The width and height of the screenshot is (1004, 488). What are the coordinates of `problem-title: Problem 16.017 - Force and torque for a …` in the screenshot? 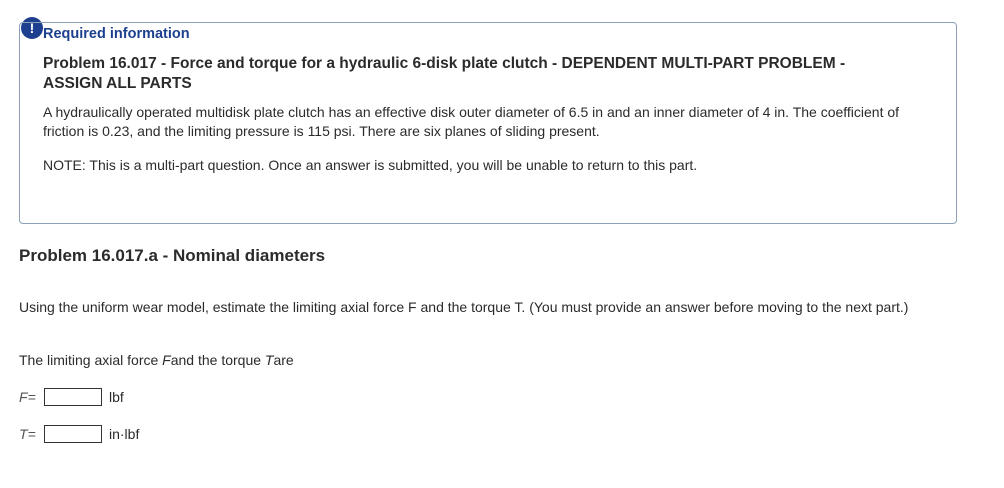 It's located at (444, 73).